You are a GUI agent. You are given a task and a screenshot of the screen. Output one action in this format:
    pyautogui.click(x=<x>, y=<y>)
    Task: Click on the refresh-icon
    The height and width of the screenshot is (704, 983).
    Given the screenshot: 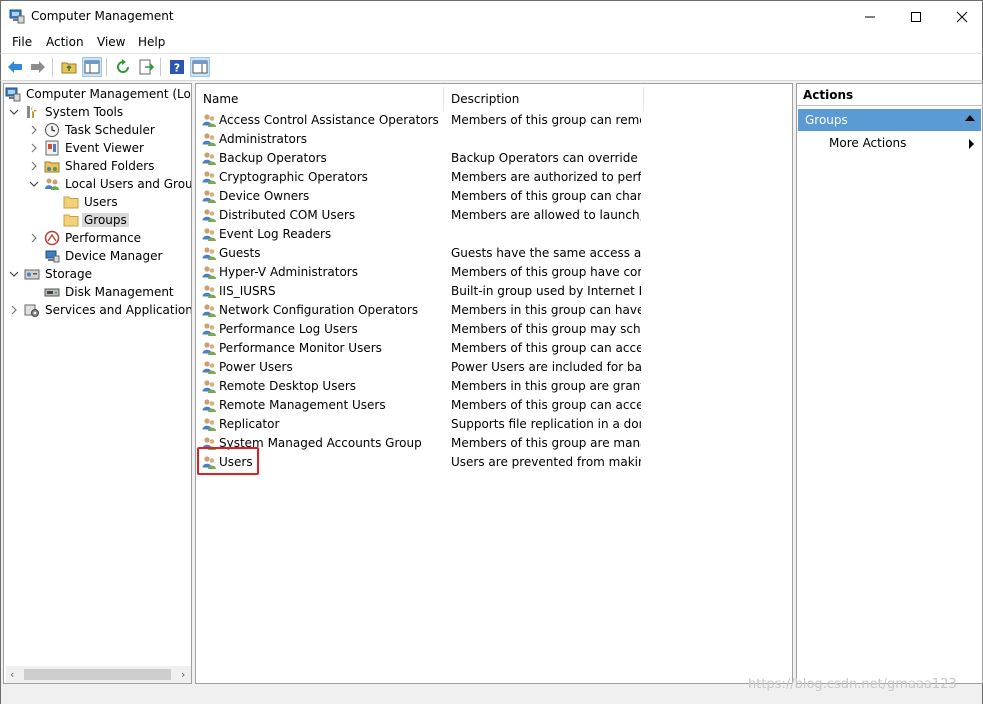 What is the action you would take?
    pyautogui.click(x=123, y=67)
    